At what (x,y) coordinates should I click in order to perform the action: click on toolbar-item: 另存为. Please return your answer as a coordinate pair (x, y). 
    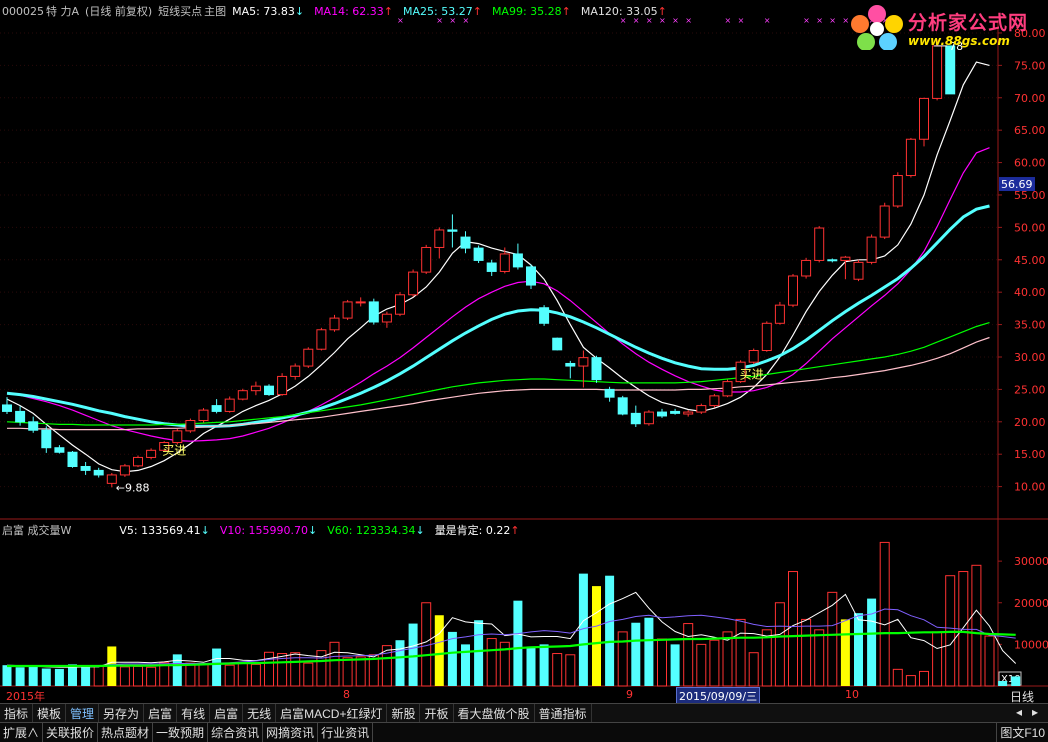
    Looking at the image, I should click on (122, 713).